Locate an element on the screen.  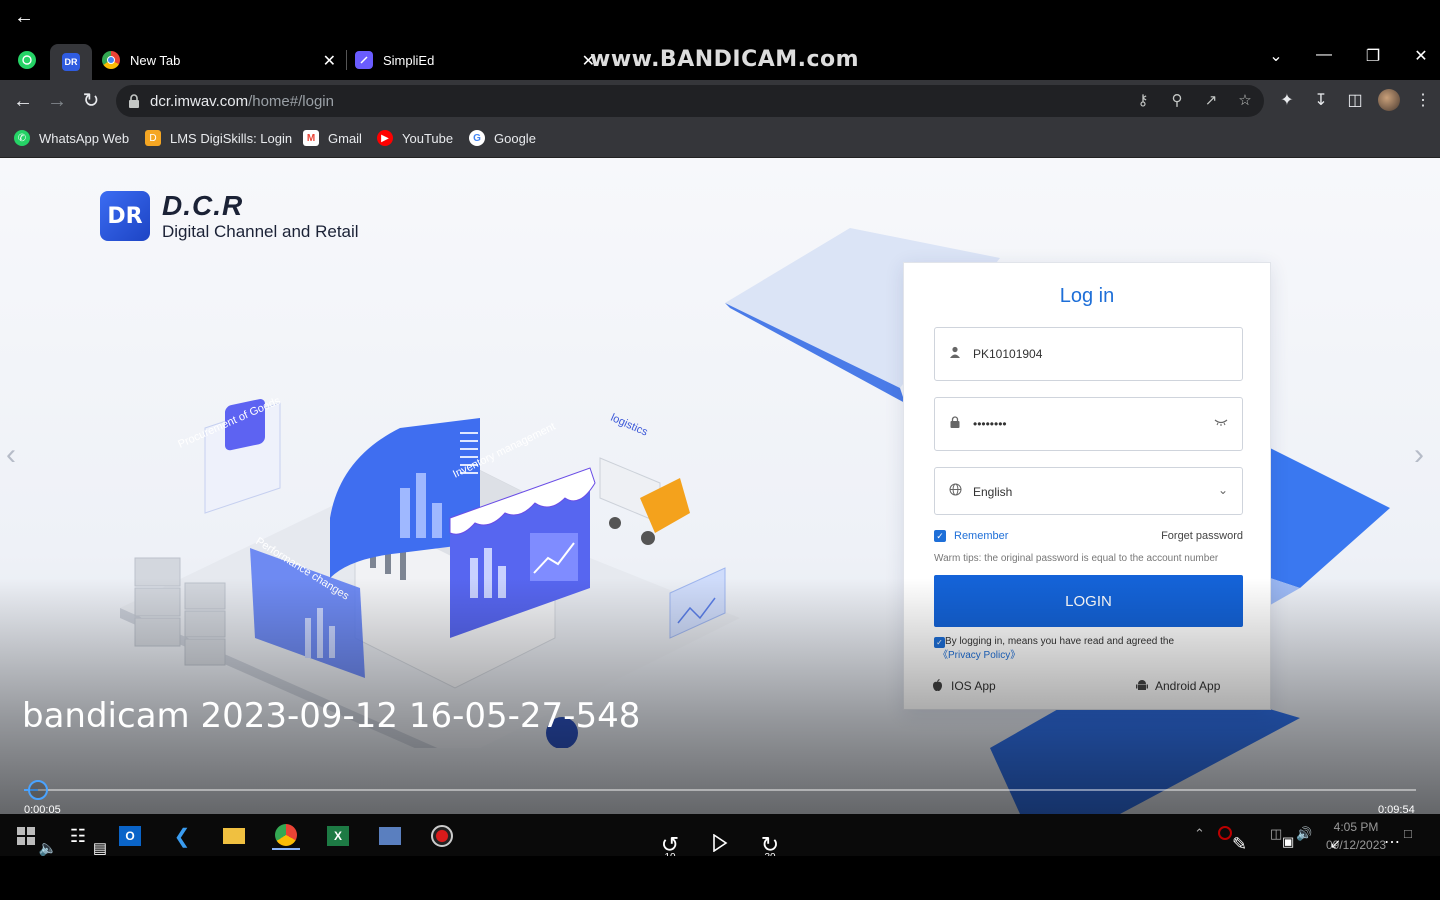
back-icon: ← is located at coordinates (23, 101).